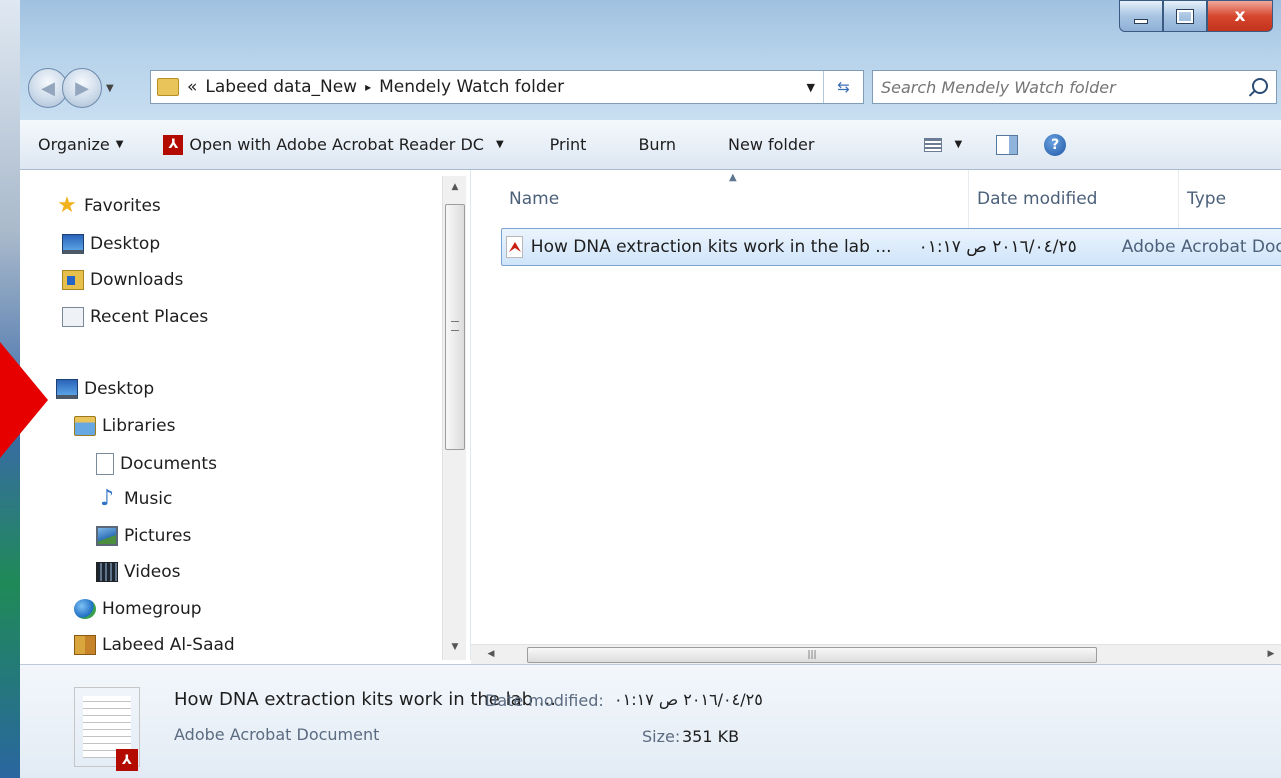 This screenshot has width=1281, height=778. I want to click on help-icon: ?, so click(1055, 144).